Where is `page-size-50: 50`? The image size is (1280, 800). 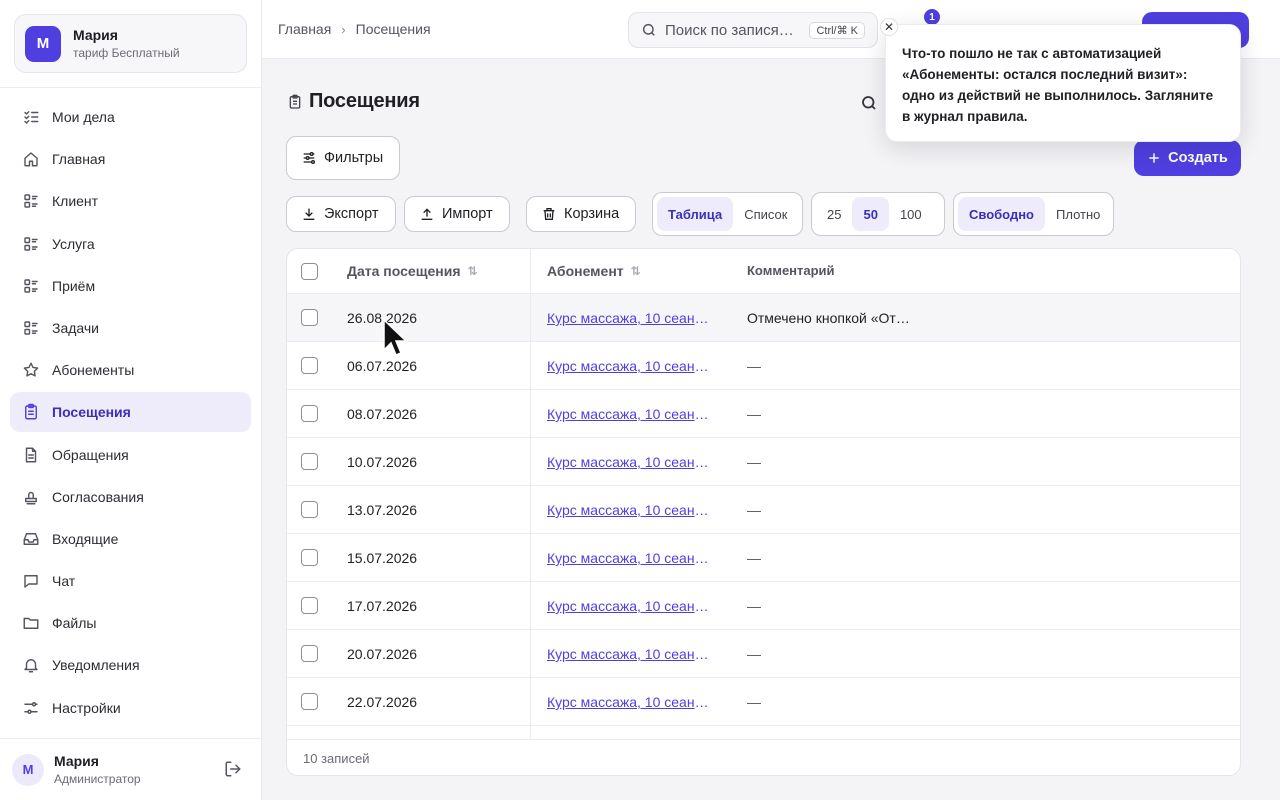 page-size-50: 50 is located at coordinates (870, 214).